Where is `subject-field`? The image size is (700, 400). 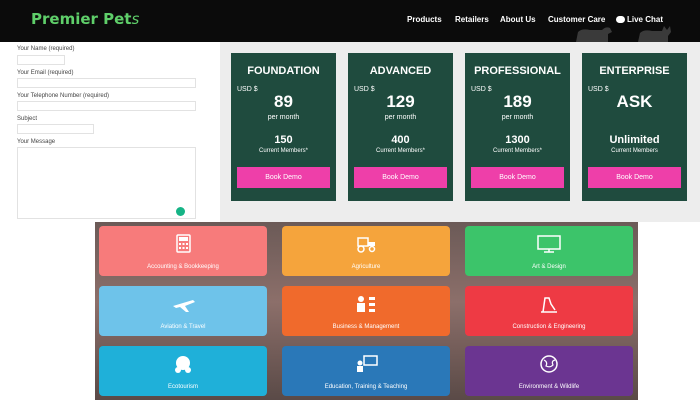
subject-field is located at coordinates (55, 129).